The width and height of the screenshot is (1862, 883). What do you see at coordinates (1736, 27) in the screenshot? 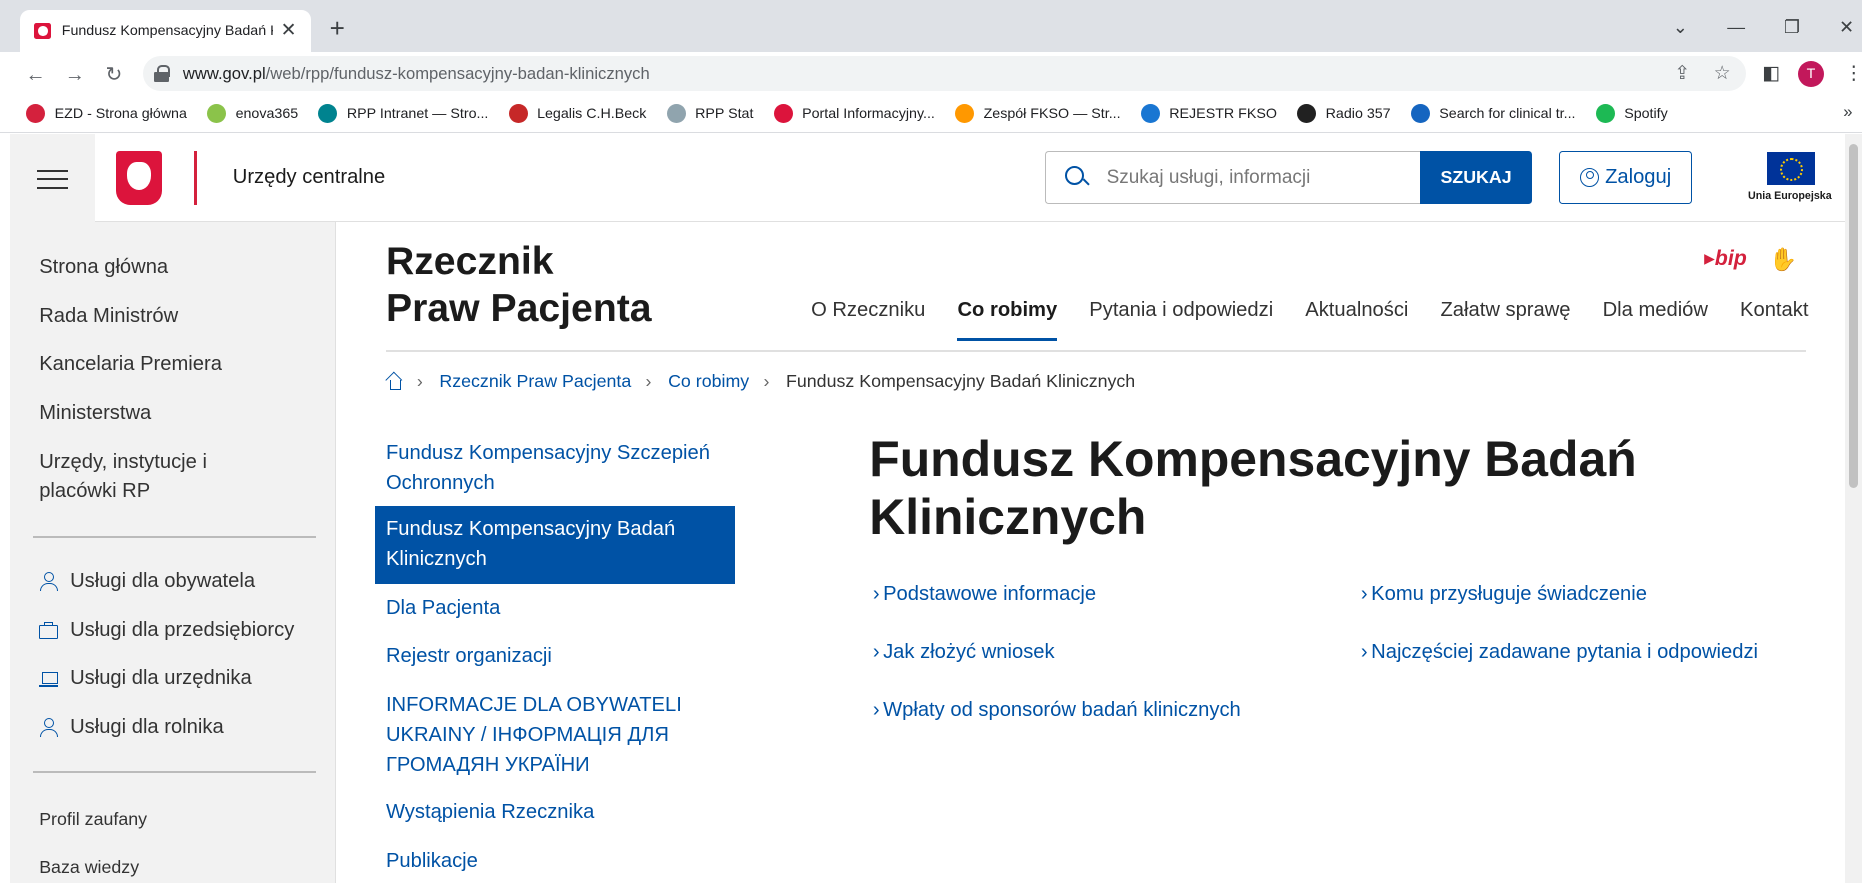
I see `minimize-icon: —` at bounding box center [1736, 27].